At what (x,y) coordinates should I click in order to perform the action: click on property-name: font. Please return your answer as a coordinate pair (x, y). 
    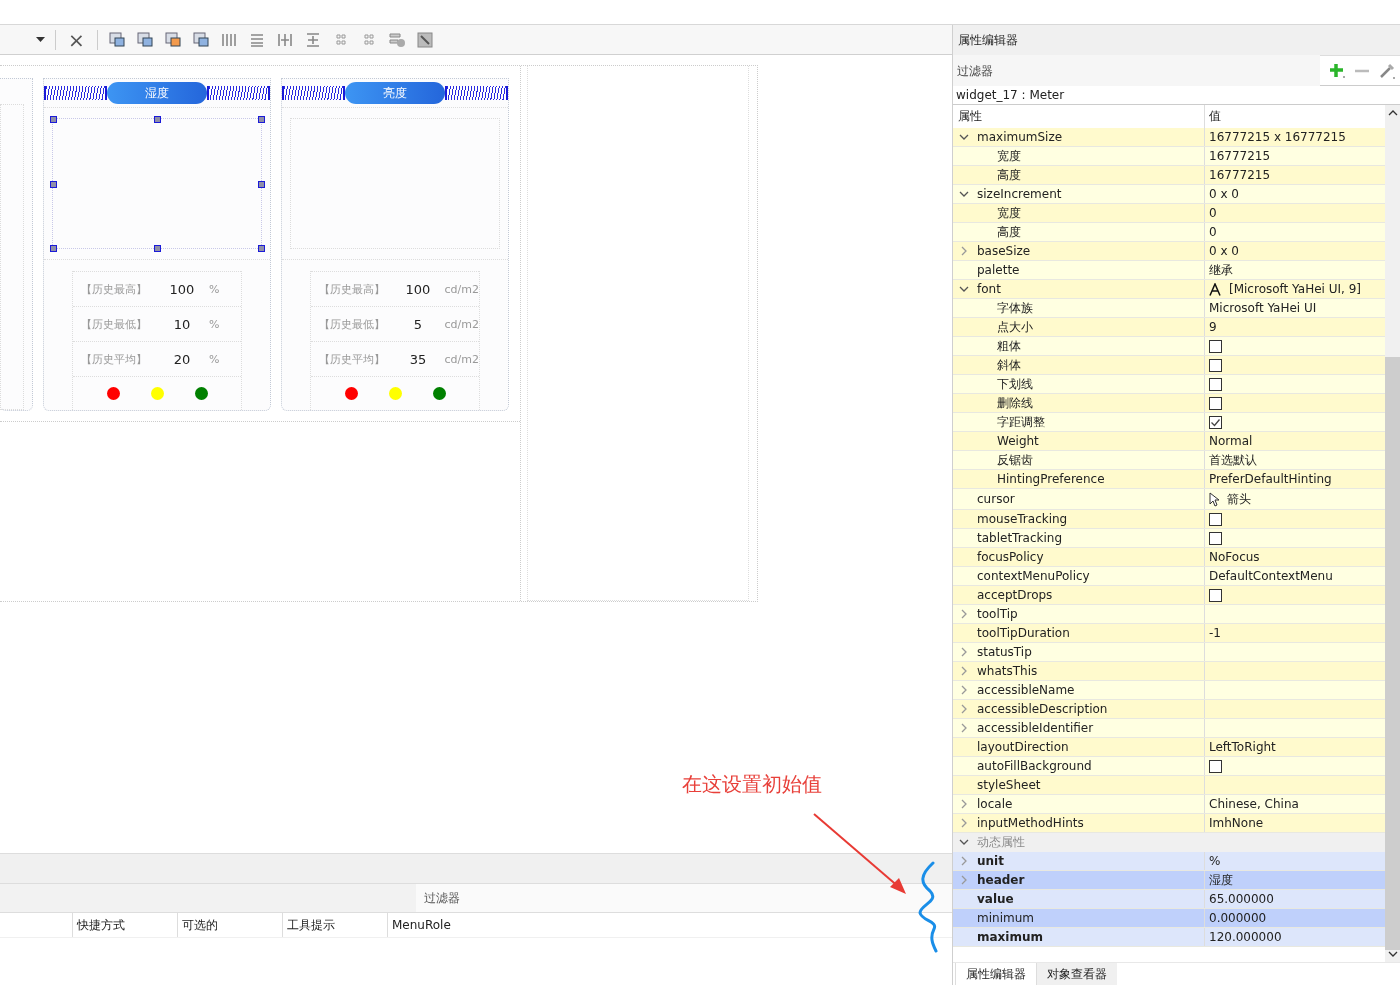
    Looking at the image, I should click on (989, 289).